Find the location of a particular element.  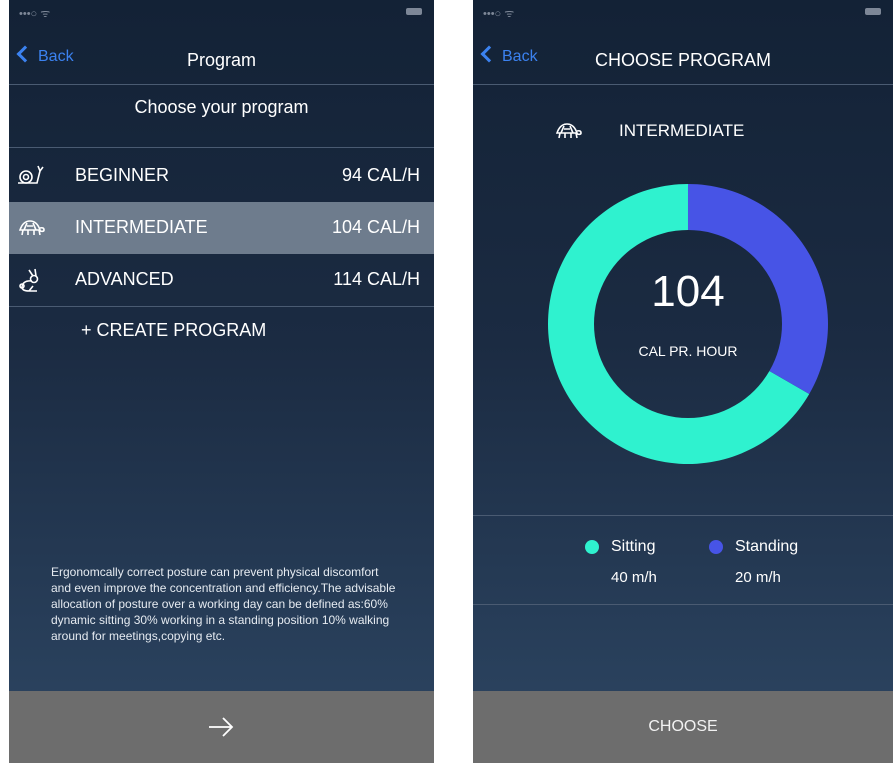

nav-bar: Back Program is located at coordinates (221, 60).